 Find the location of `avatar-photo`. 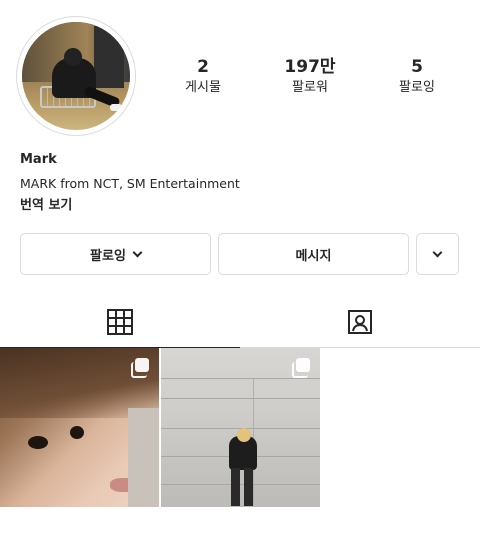

avatar-photo is located at coordinates (76, 76).